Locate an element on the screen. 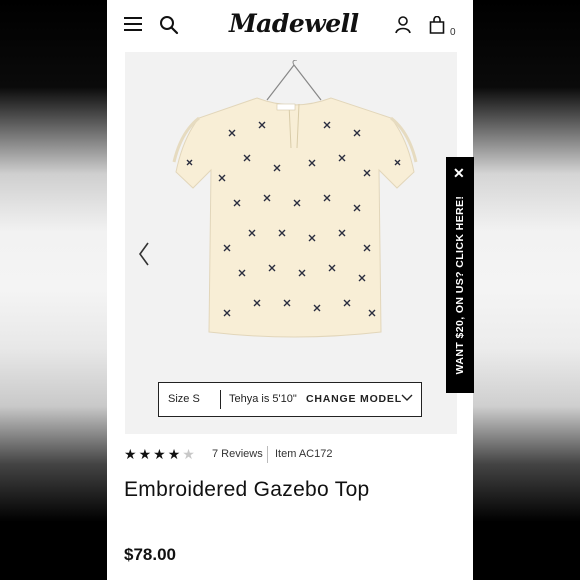  site-header: Madewell 0 is located at coordinates (290, 26).